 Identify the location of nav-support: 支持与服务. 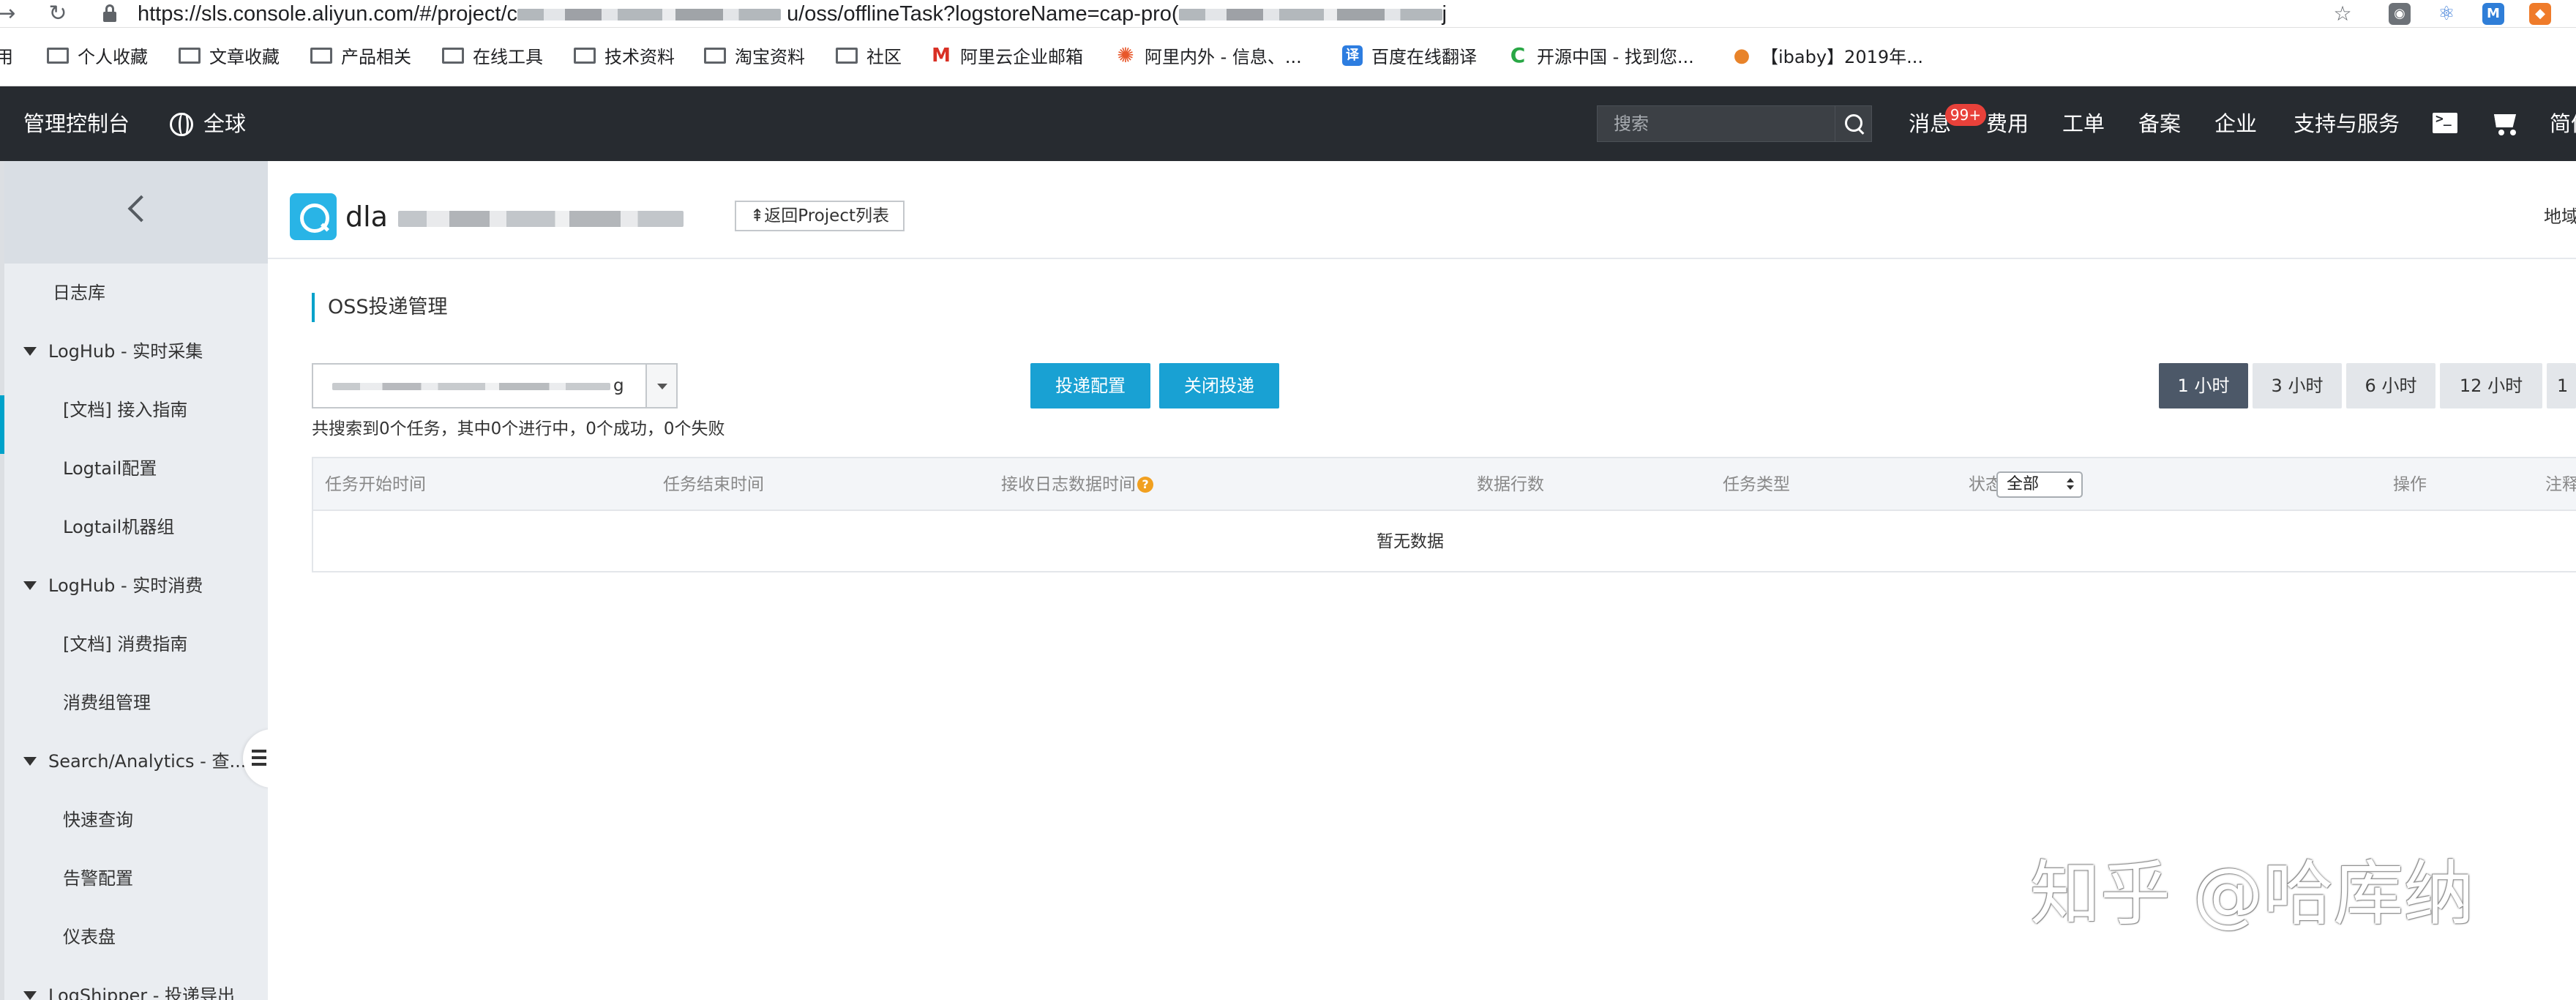
(2347, 124).